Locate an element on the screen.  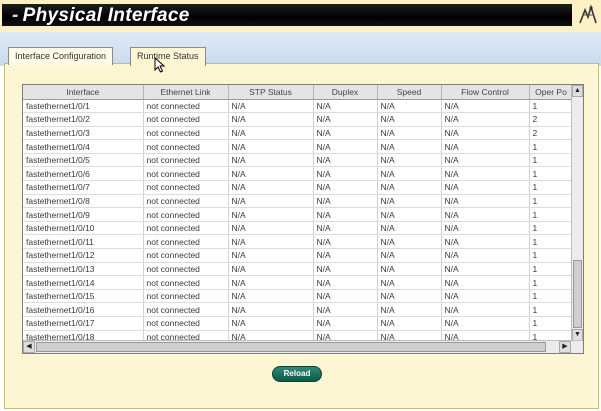
column-header: Speed is located at coordinates (409, 92).